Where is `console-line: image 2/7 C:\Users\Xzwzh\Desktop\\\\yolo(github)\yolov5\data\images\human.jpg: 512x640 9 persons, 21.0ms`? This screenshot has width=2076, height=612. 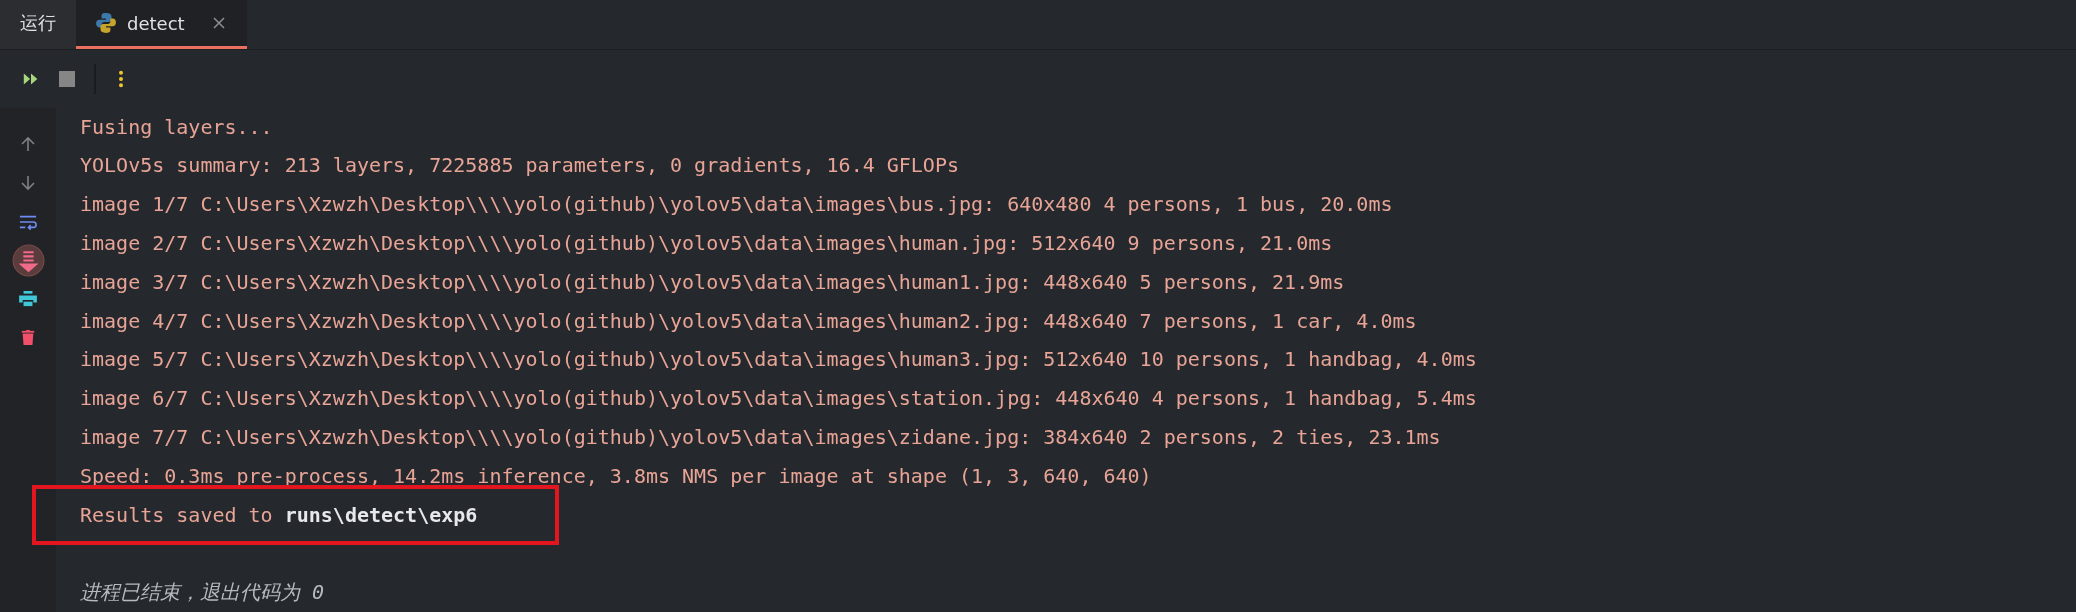
console-line: image 2/7 C:\Users\Xzwzh\Desktop\\\\yolo(github)\yolov5\data\images\human.jpg: 512x640 9 persons, 21.0ms is located at coordinates (706, 244).